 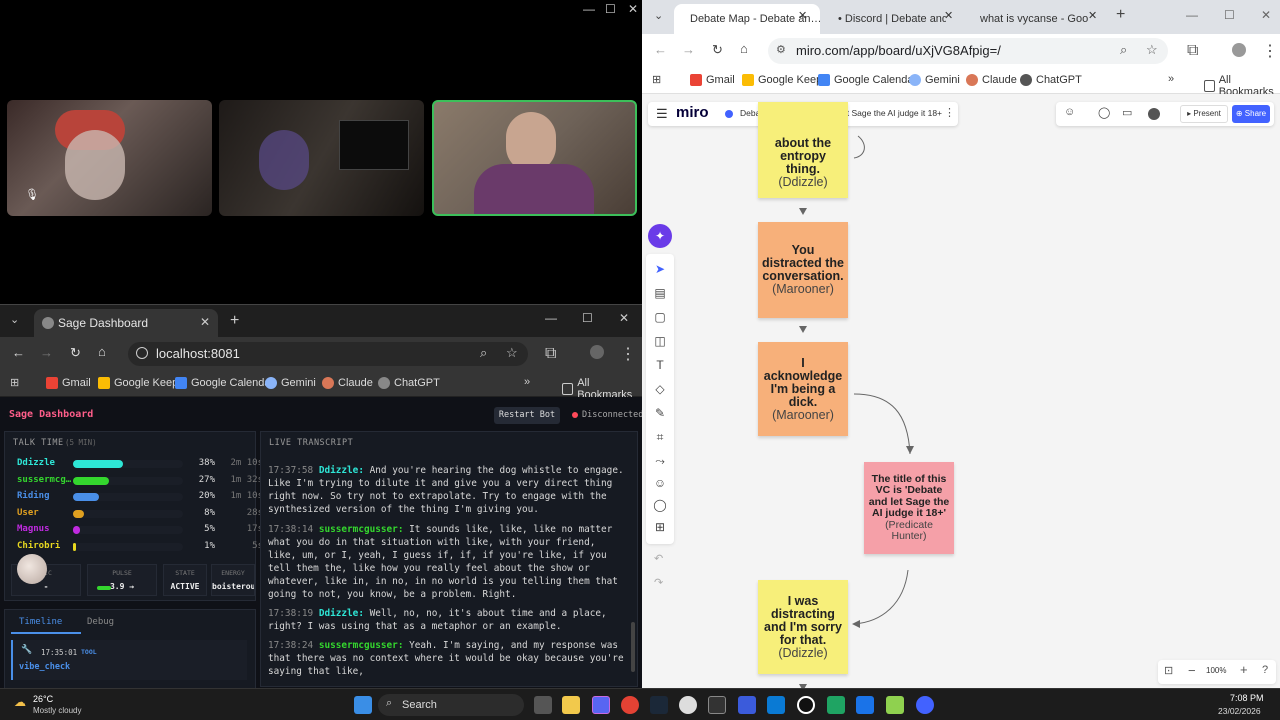 I want to click on miro-logo: miro, so click(x=692, y=112).